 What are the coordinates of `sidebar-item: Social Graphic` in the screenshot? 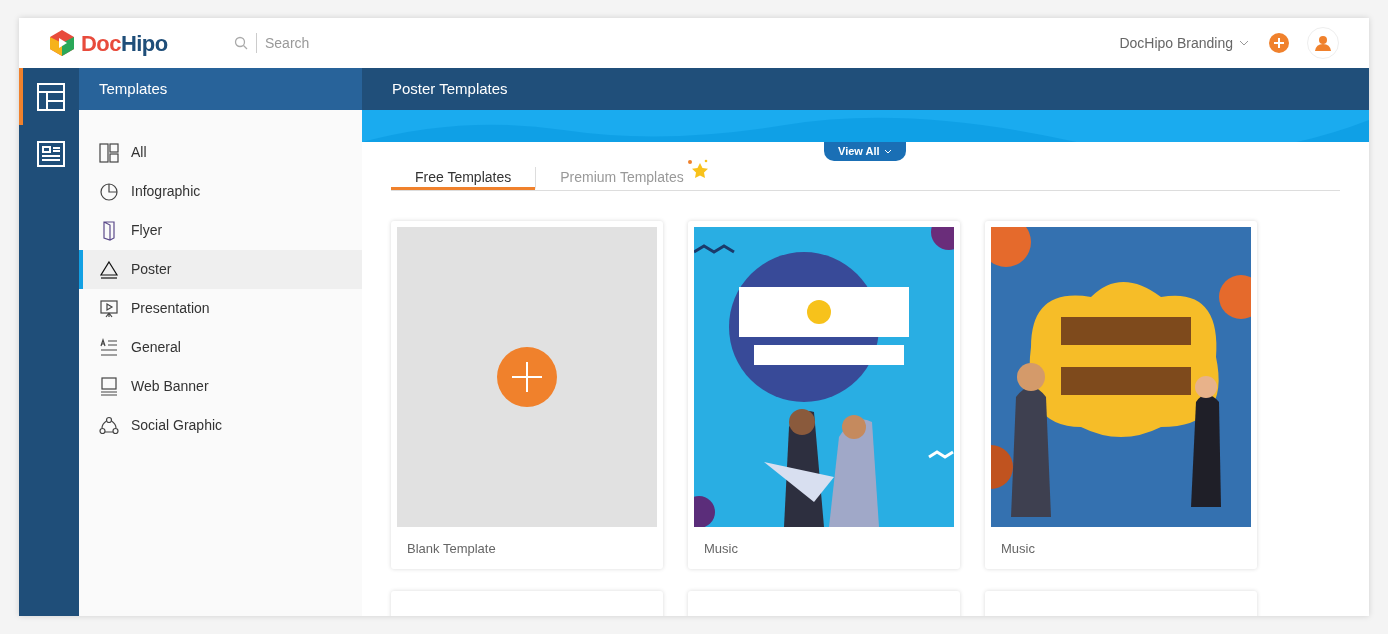 It's located at (220, 425).